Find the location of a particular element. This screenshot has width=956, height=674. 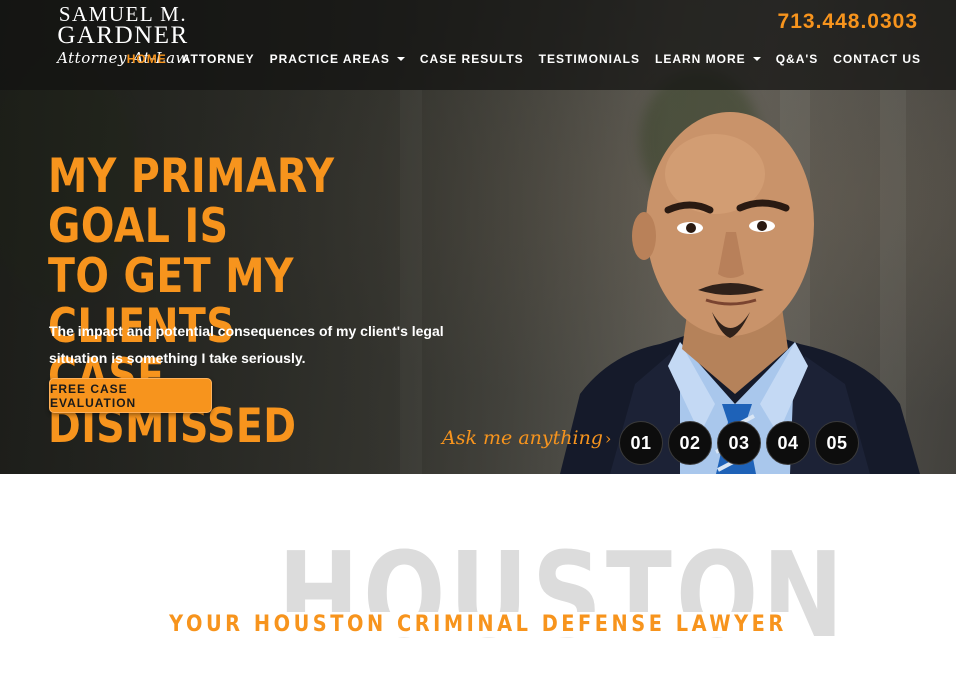

nav-item-qas: Q&A'S is located at coordinates (797, 59).